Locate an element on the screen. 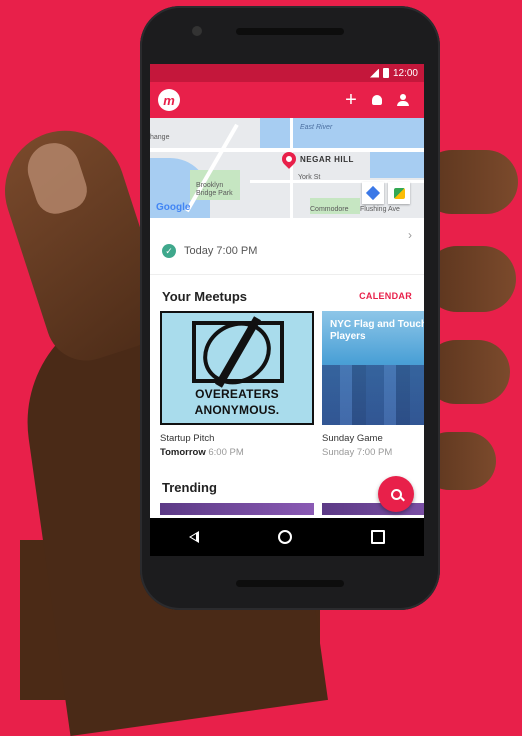  map-label: Commodore is located at coordinates (329, 209).